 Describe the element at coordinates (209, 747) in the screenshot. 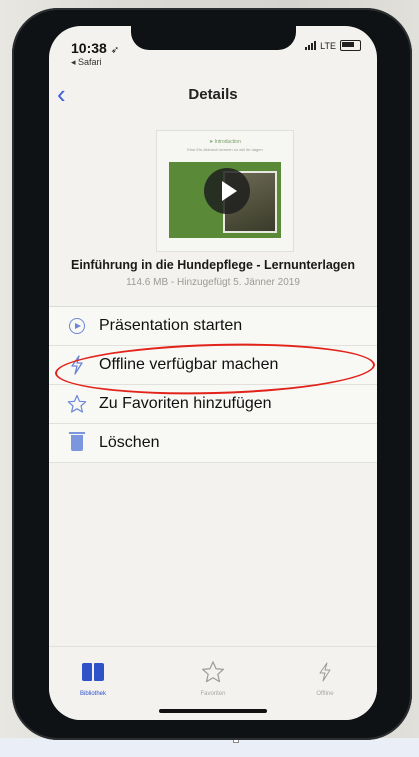

I see `bottom-strip` at that location.